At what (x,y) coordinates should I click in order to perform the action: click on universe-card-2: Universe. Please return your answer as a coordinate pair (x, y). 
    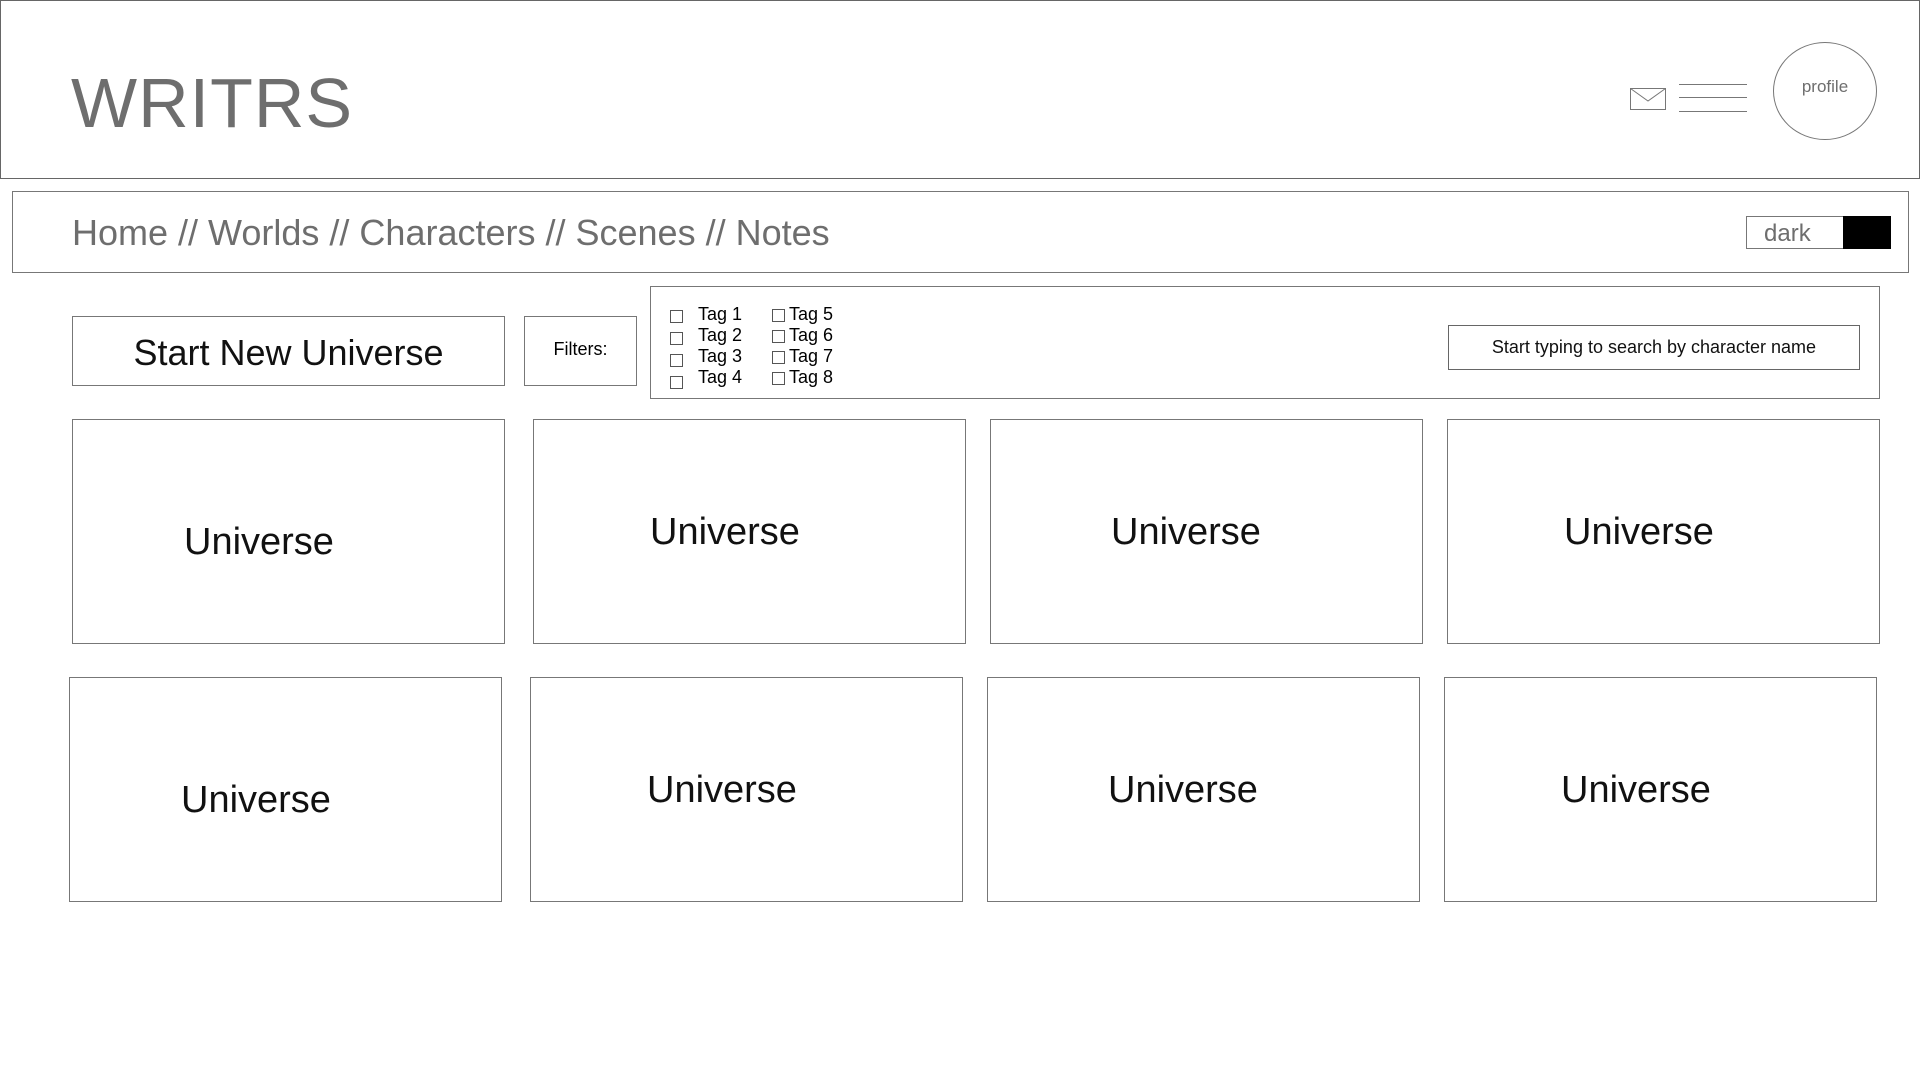
    Looking at the image, I should click on (749, 531).